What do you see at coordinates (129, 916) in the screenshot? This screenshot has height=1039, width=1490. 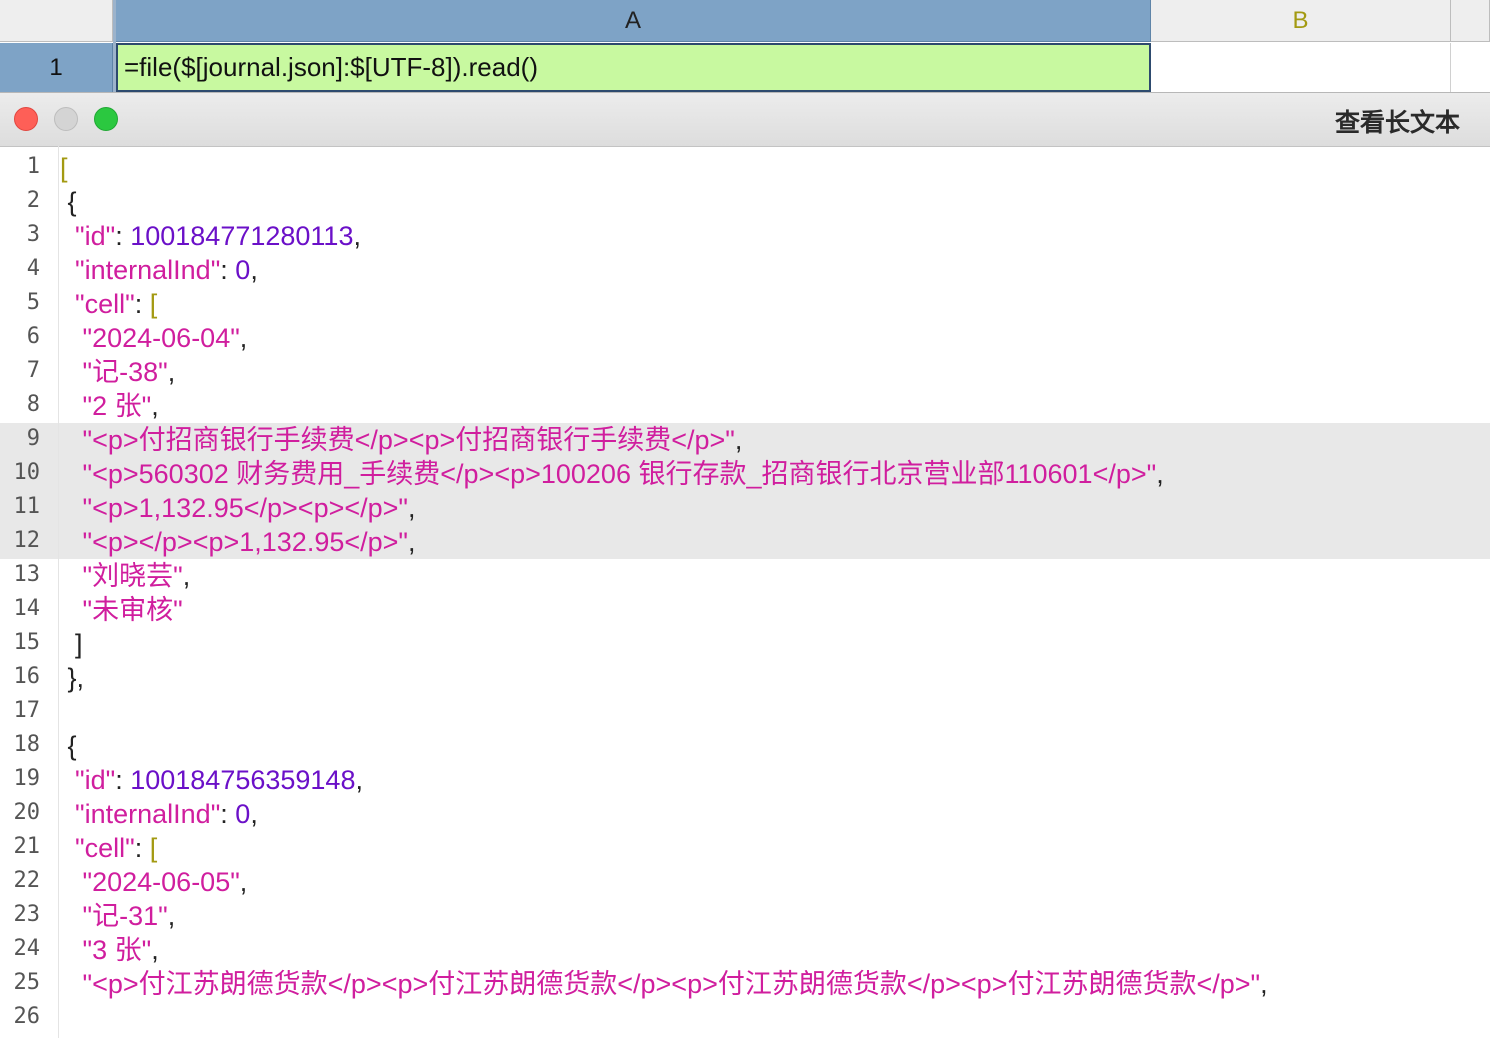 I see `line-text: "记-31",` at bounding box center [129, 916].